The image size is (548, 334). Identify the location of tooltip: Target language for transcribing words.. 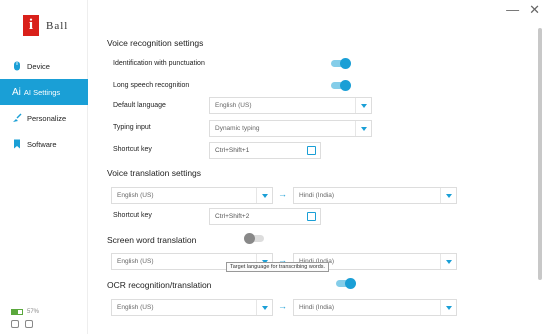
(278, 267).